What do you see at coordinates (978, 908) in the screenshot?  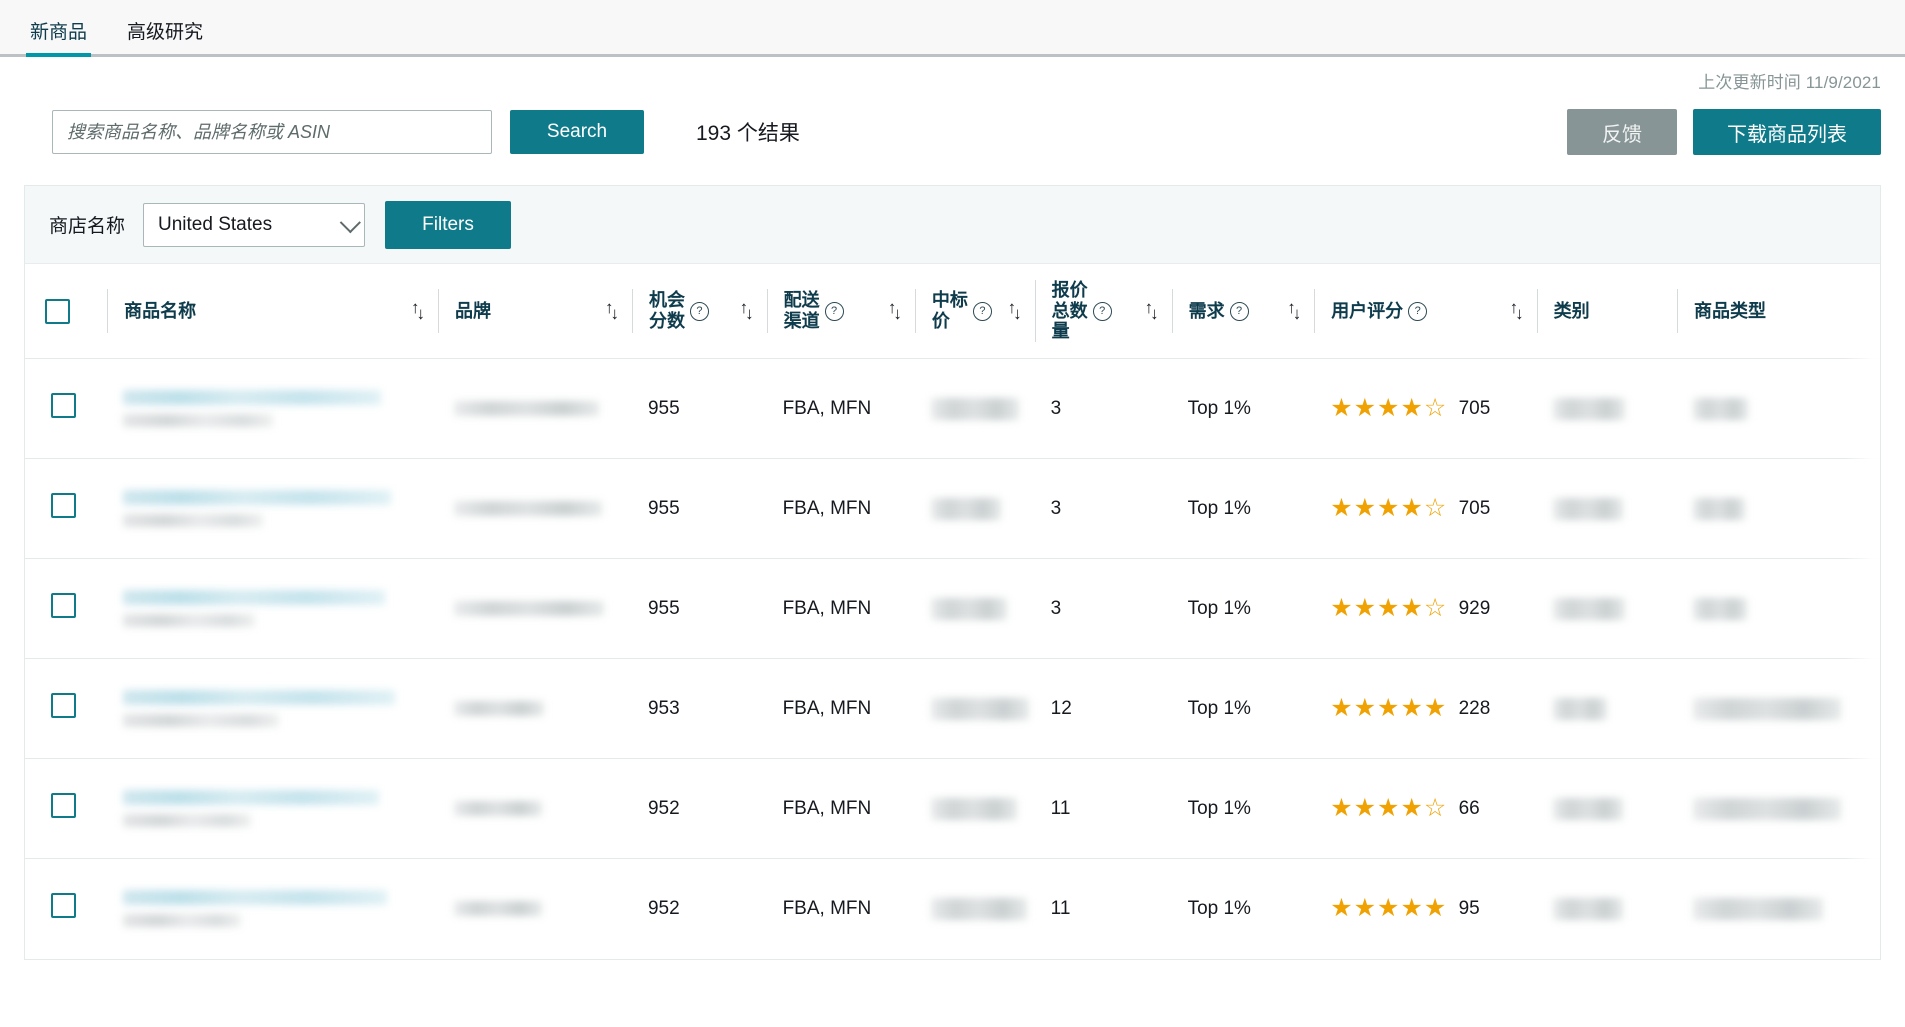 I see `winning-price-redacted` at bounding box center [978, 908].